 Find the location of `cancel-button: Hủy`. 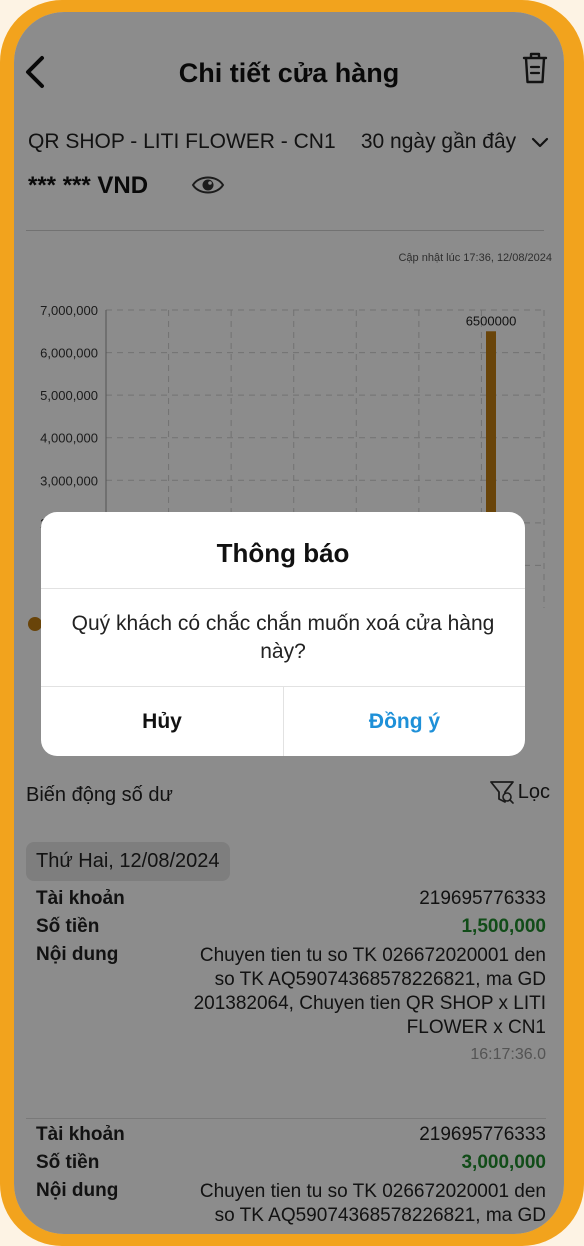

cancel-button: Hủy is located at coordinates (162, 721).